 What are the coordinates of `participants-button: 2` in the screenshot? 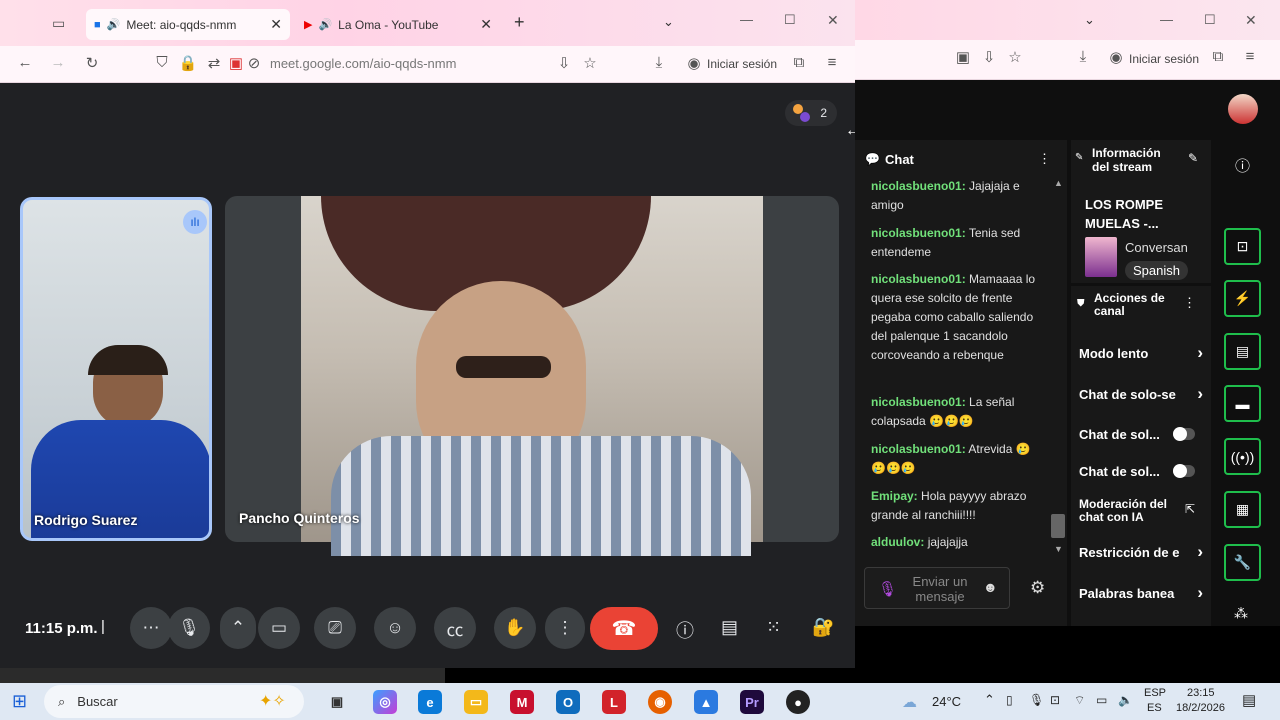 It's located at (811, 113).